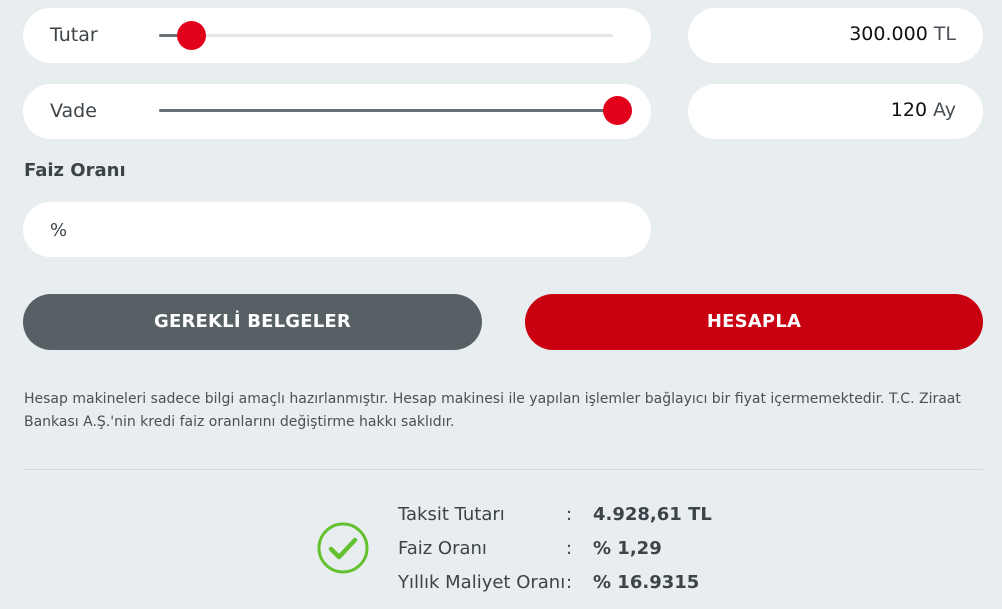 Image resolution: width=1002 pixels, height=609 pixels. I want to click on amount-slider-track, so click(386, 35).